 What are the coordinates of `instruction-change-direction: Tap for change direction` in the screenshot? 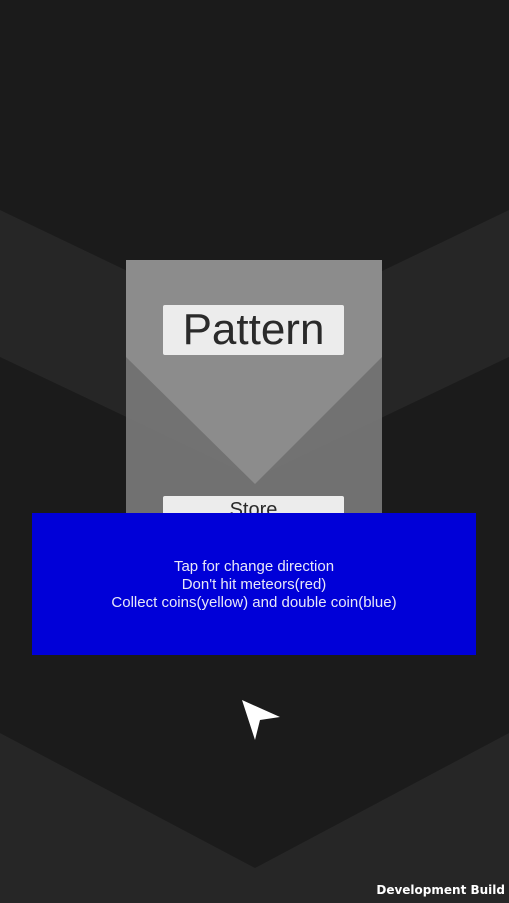 It's located at (254, 566).